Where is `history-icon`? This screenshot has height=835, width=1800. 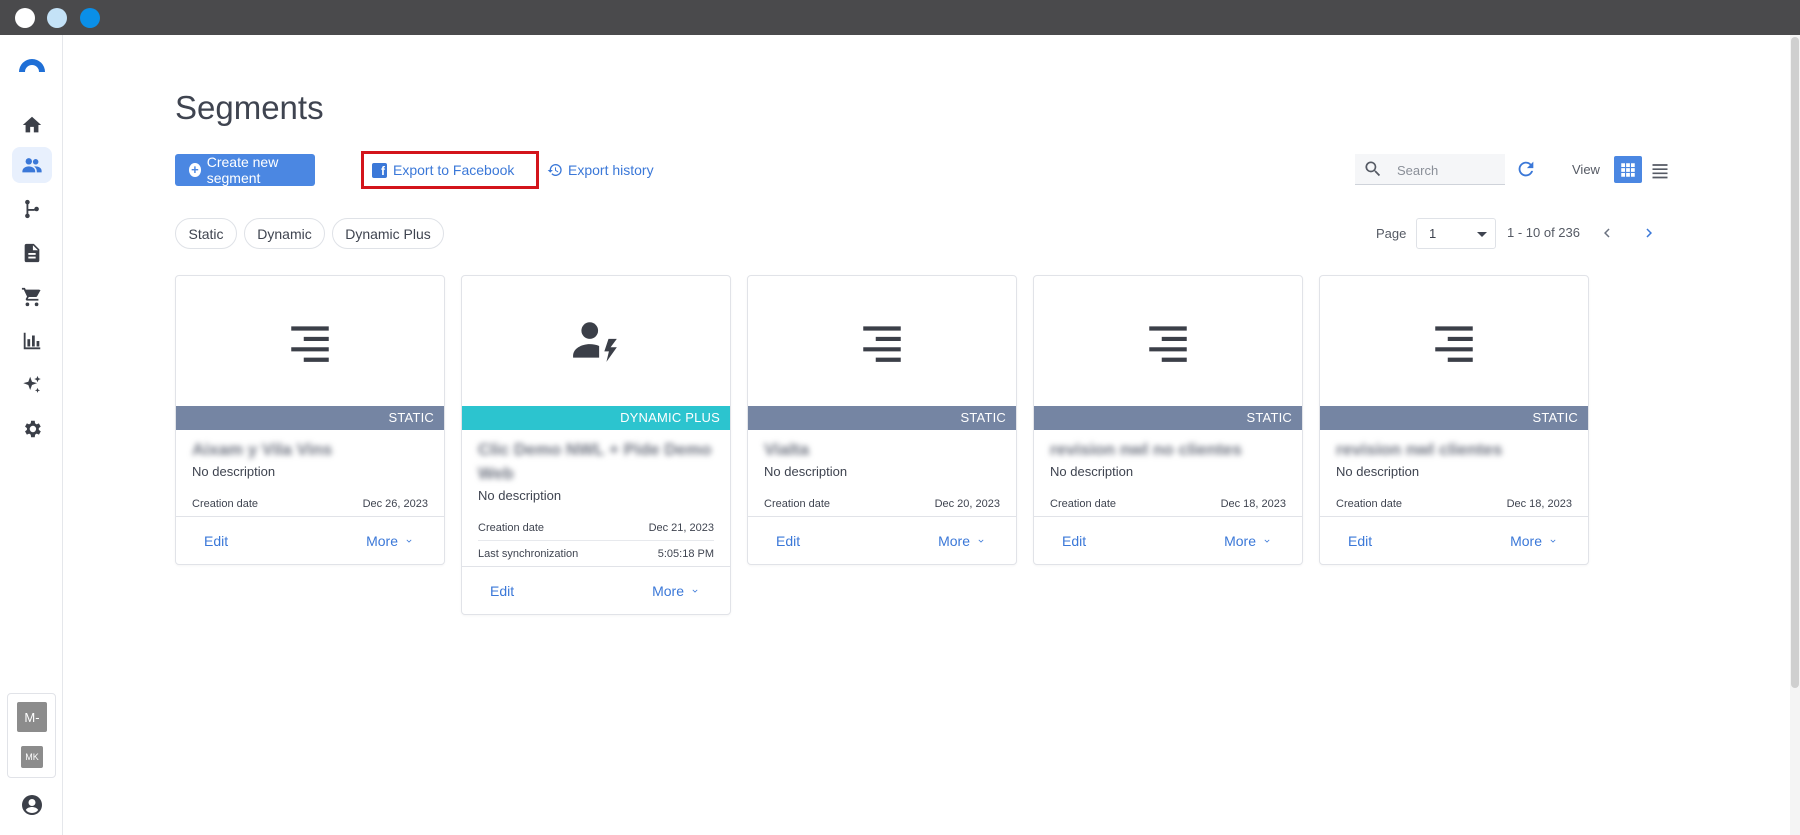
history-icon is located at coordinates (554, 169).